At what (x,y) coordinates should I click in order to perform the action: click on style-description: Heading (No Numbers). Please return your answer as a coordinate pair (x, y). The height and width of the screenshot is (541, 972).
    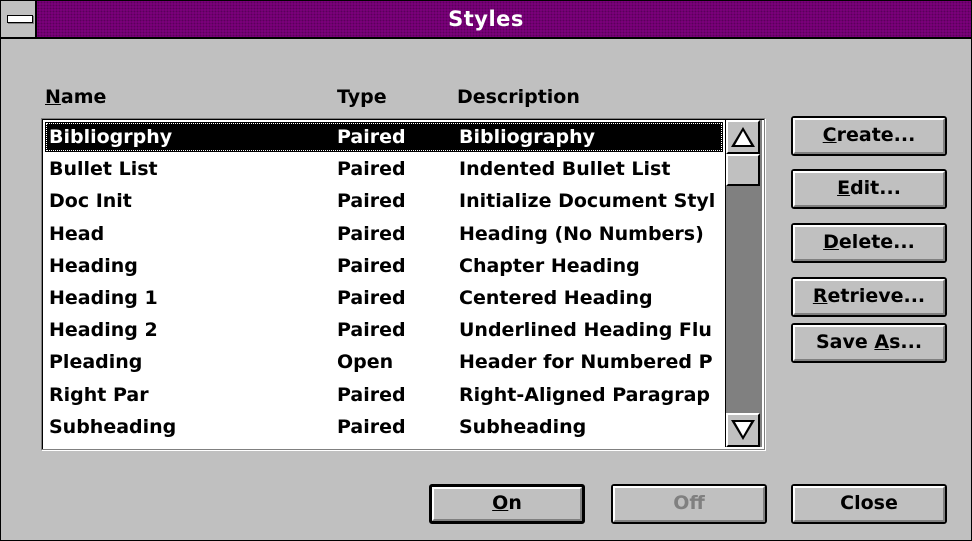
    Looking at the image, I should click on (581, 233).